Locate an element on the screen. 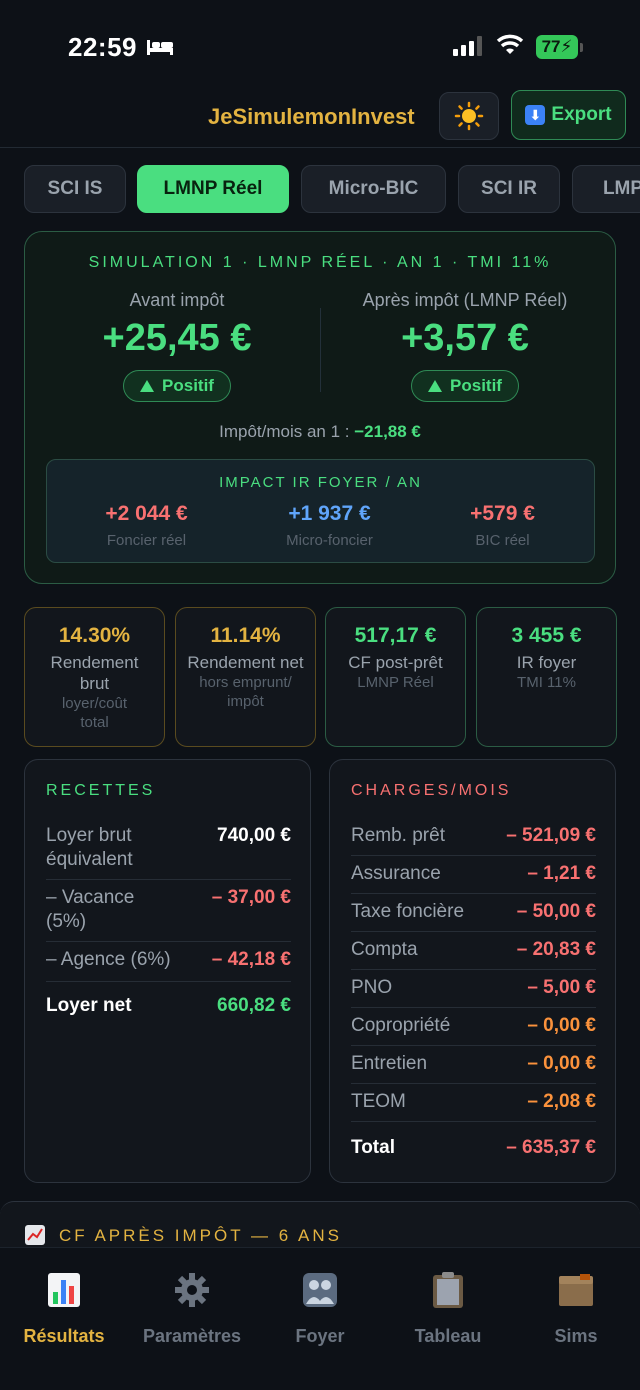 The height and width of the screenshot is (1390, 640). list-item-total: Total – 635,37 € is located at coordinates (473, 1147).